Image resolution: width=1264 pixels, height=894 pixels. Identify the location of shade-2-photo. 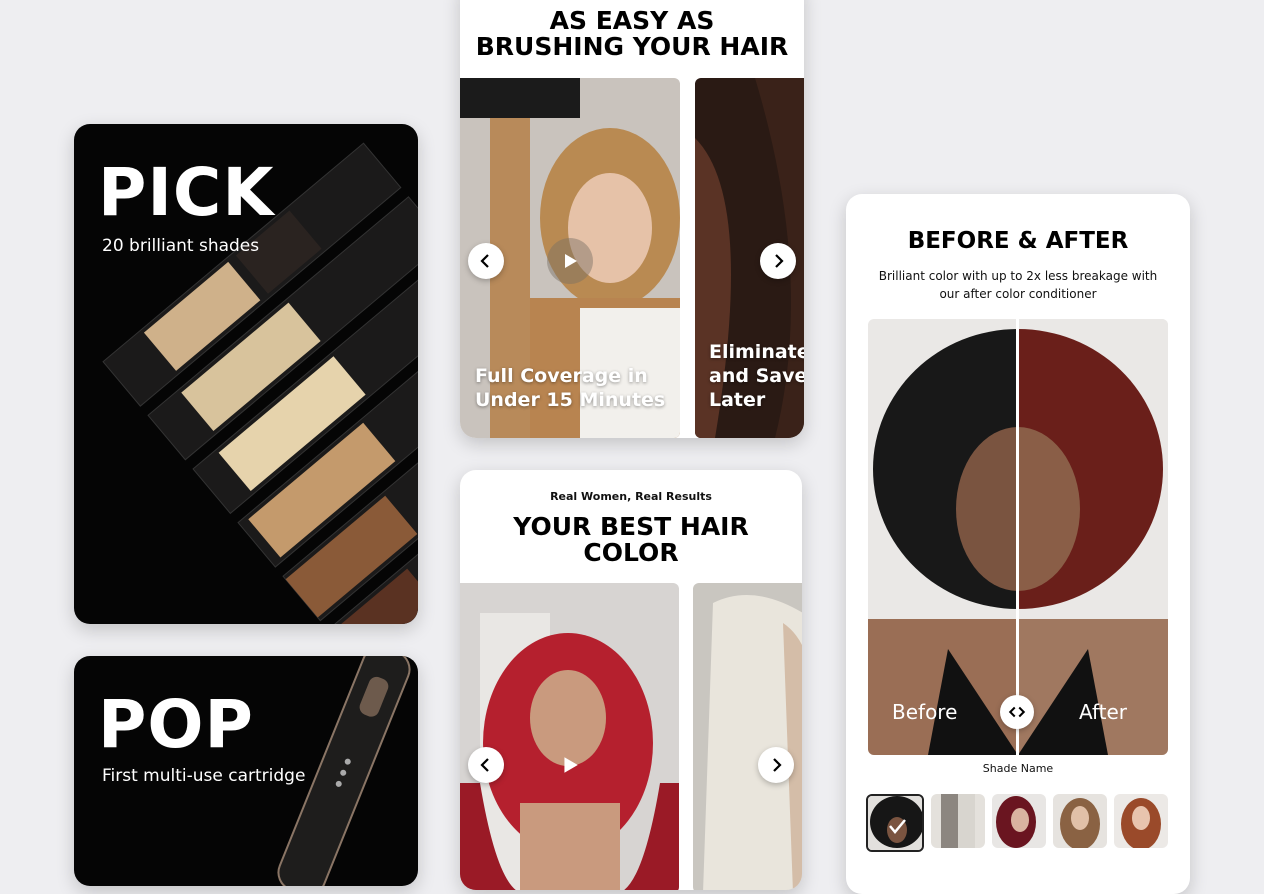
(958, 821).